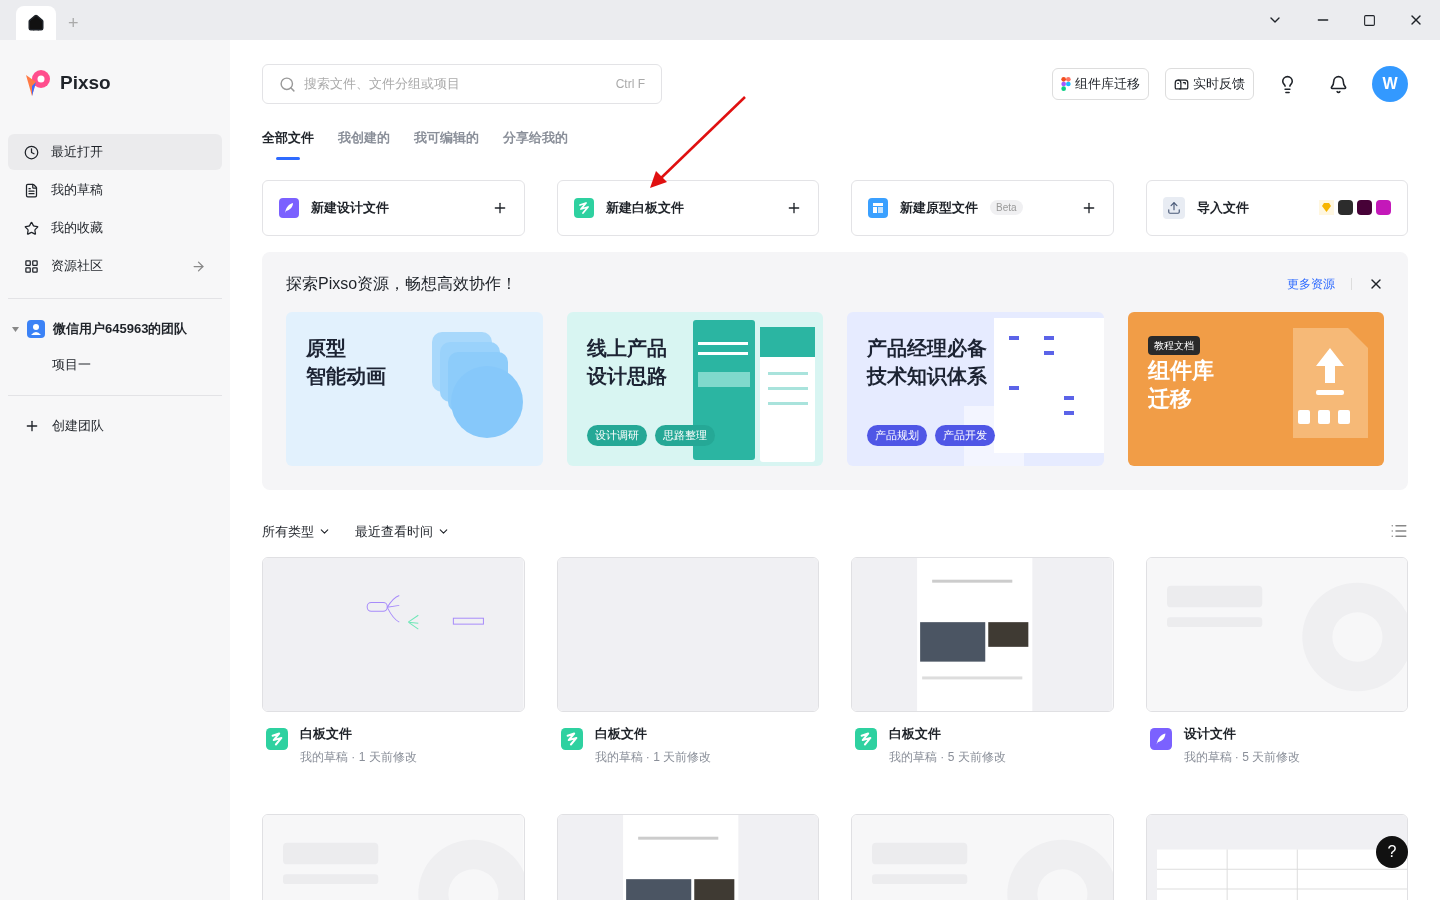  I want to click on sidebar-item: 我的收藏, so click(115, 228).